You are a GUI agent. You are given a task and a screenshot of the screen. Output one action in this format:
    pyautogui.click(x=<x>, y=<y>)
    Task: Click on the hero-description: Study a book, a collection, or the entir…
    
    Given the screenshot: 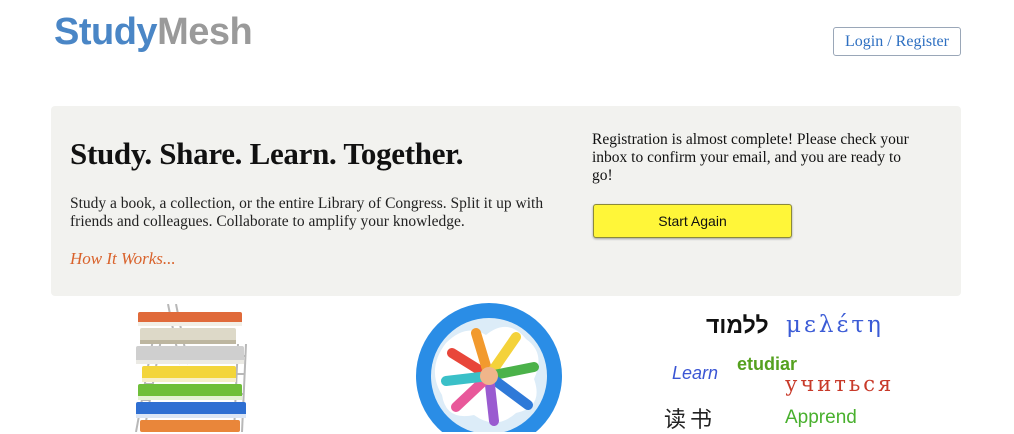 What is the action you would take?
    pyautogui.click(x=307, y=212)
    